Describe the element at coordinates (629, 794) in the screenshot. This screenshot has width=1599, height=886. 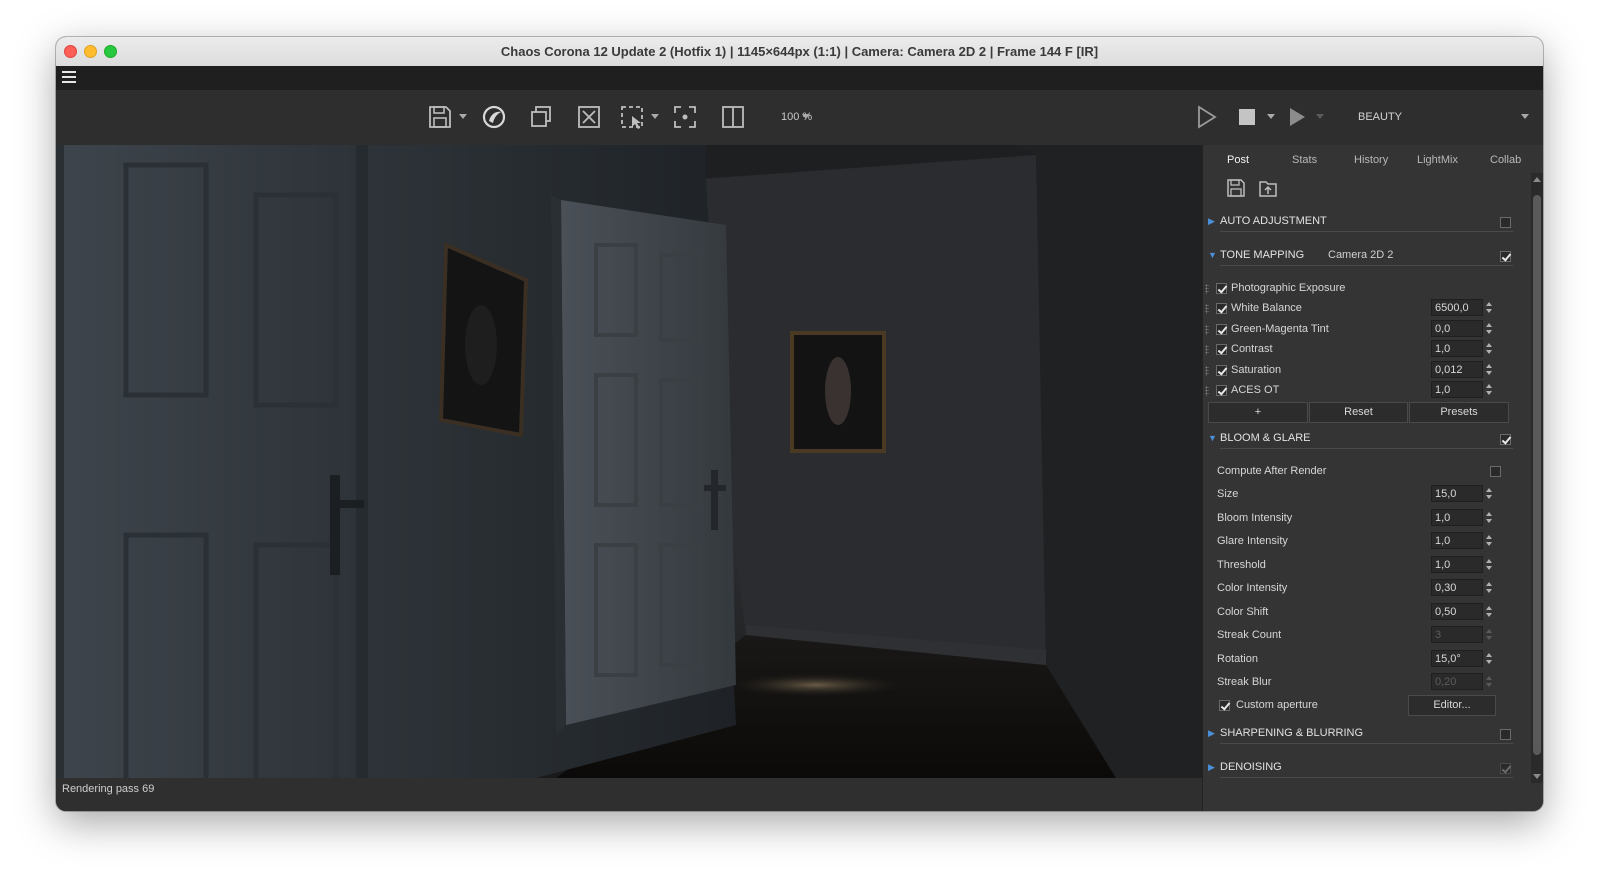
I see `status-bar: Rendering pass 69` at that location.